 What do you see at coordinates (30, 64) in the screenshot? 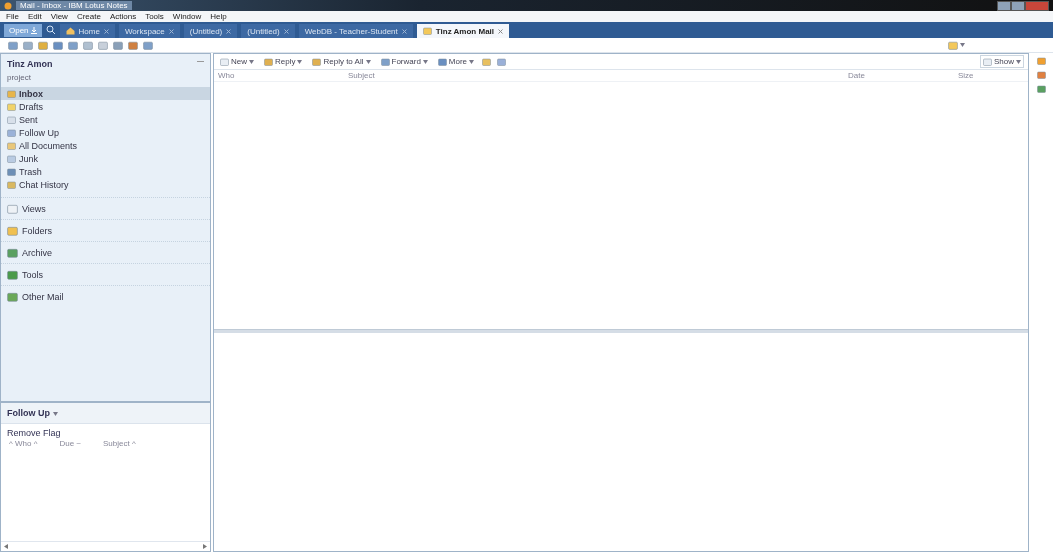
I see `mailbox-owner: Tinz Amon` at bounding box center [30, 64].